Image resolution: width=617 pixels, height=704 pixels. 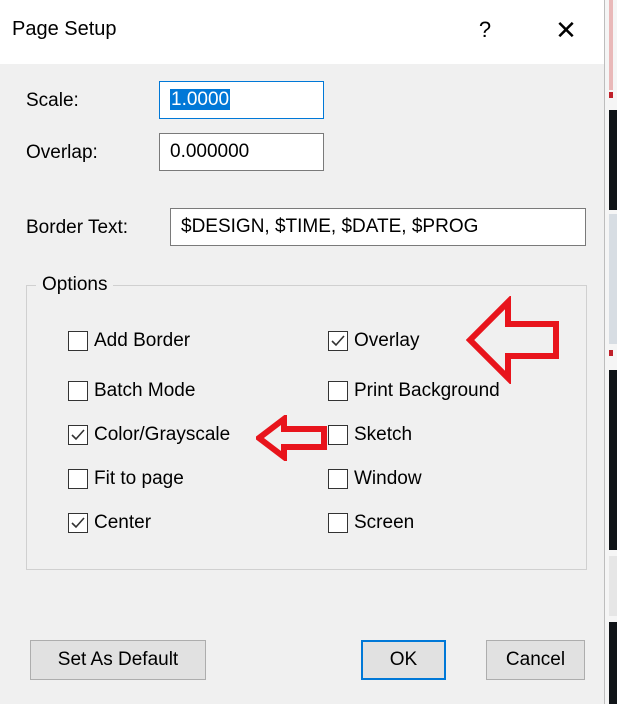 I want to click on overlap-input: 0.000000, so click(x=241, y=152).